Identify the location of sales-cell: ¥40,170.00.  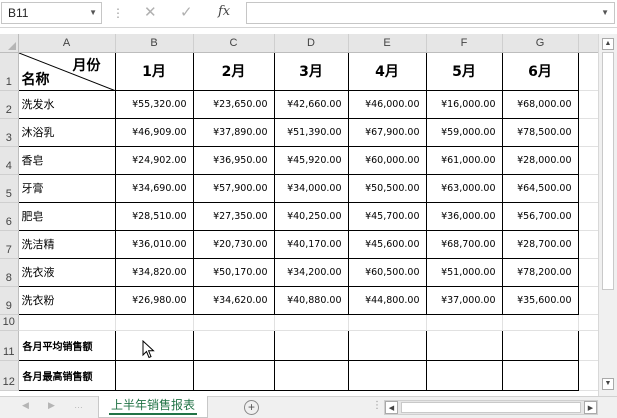
(311, 244).